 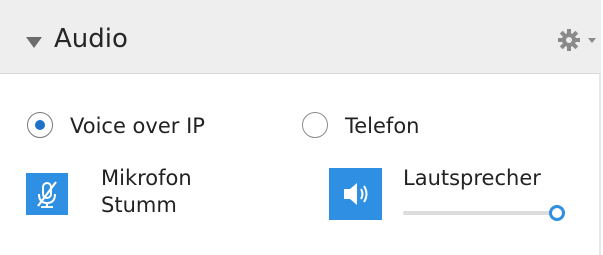 I want to click on radio-selected-dot, so click(x=40, y=125).